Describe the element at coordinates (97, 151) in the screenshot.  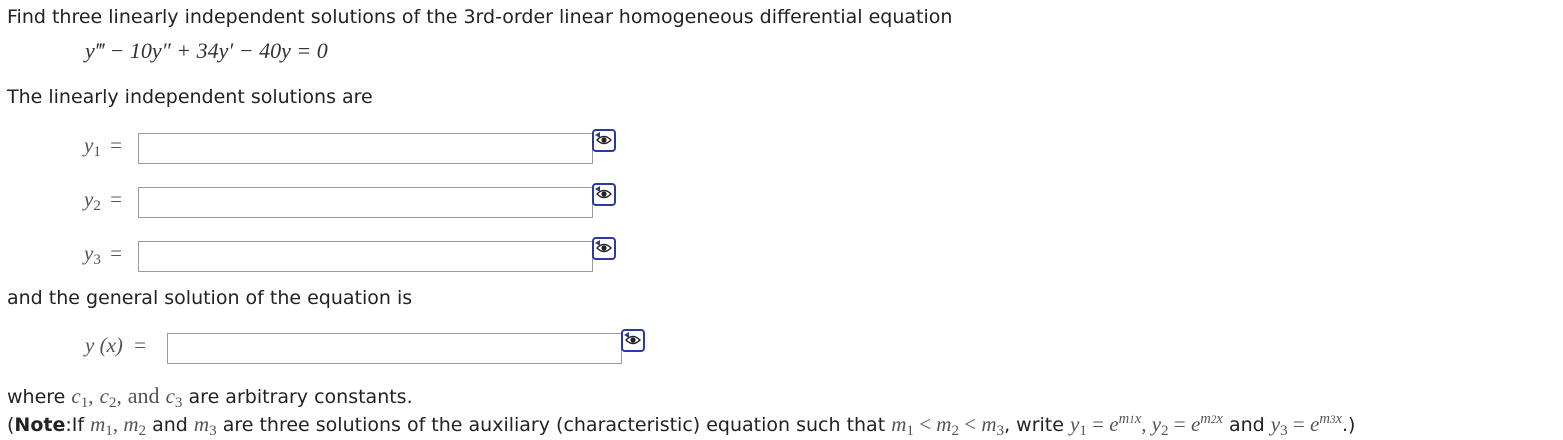
I see `y1-sub: 1` at that location.